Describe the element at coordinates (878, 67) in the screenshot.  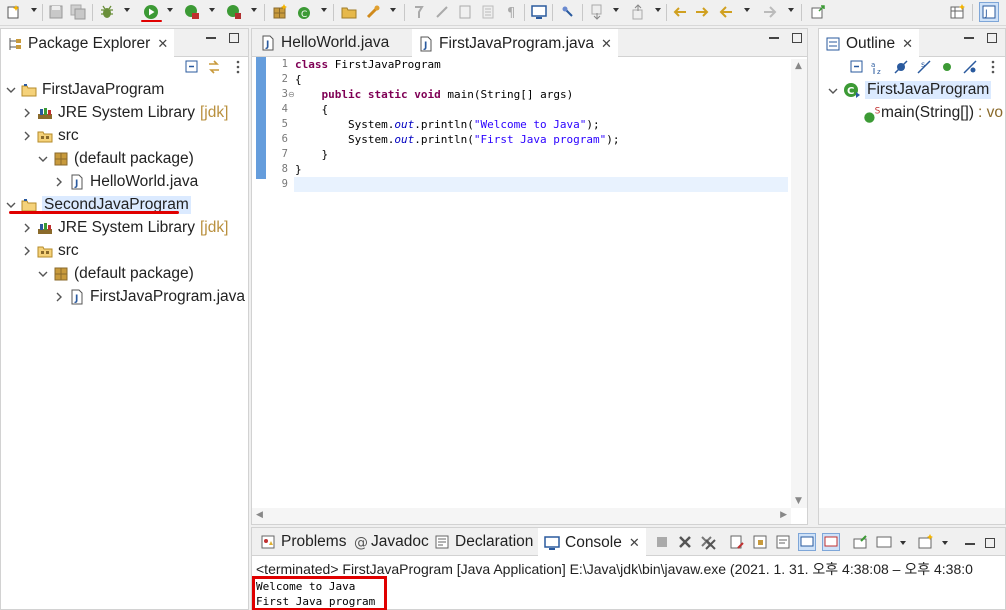
I see `sort-icon: az` at that location.